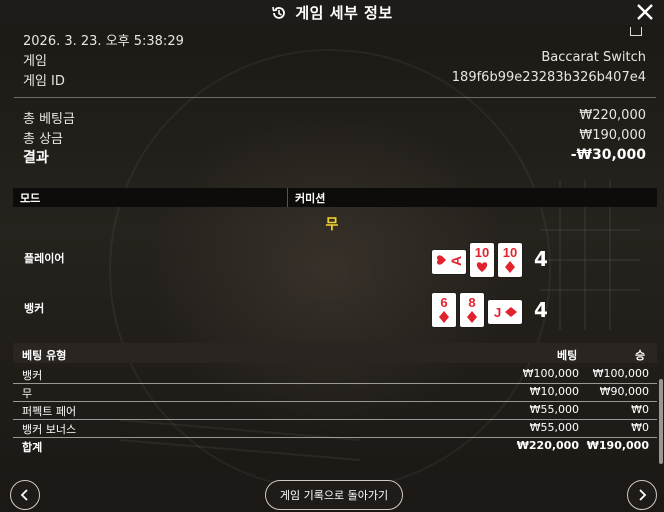 The height and width of the screenshot is (512, 664). I want to click on player-card-2: 10, so click(482, 260).